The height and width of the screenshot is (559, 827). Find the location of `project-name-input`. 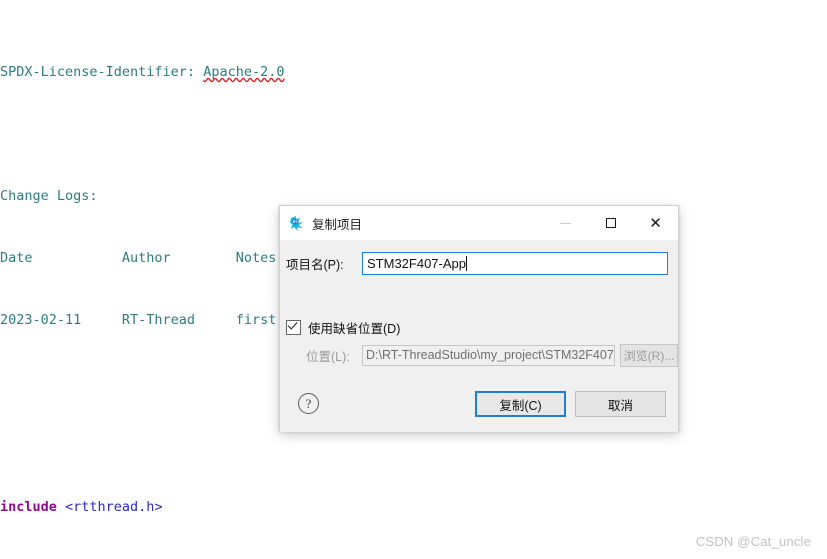

project-name-input is located at coordinates (515, 263).